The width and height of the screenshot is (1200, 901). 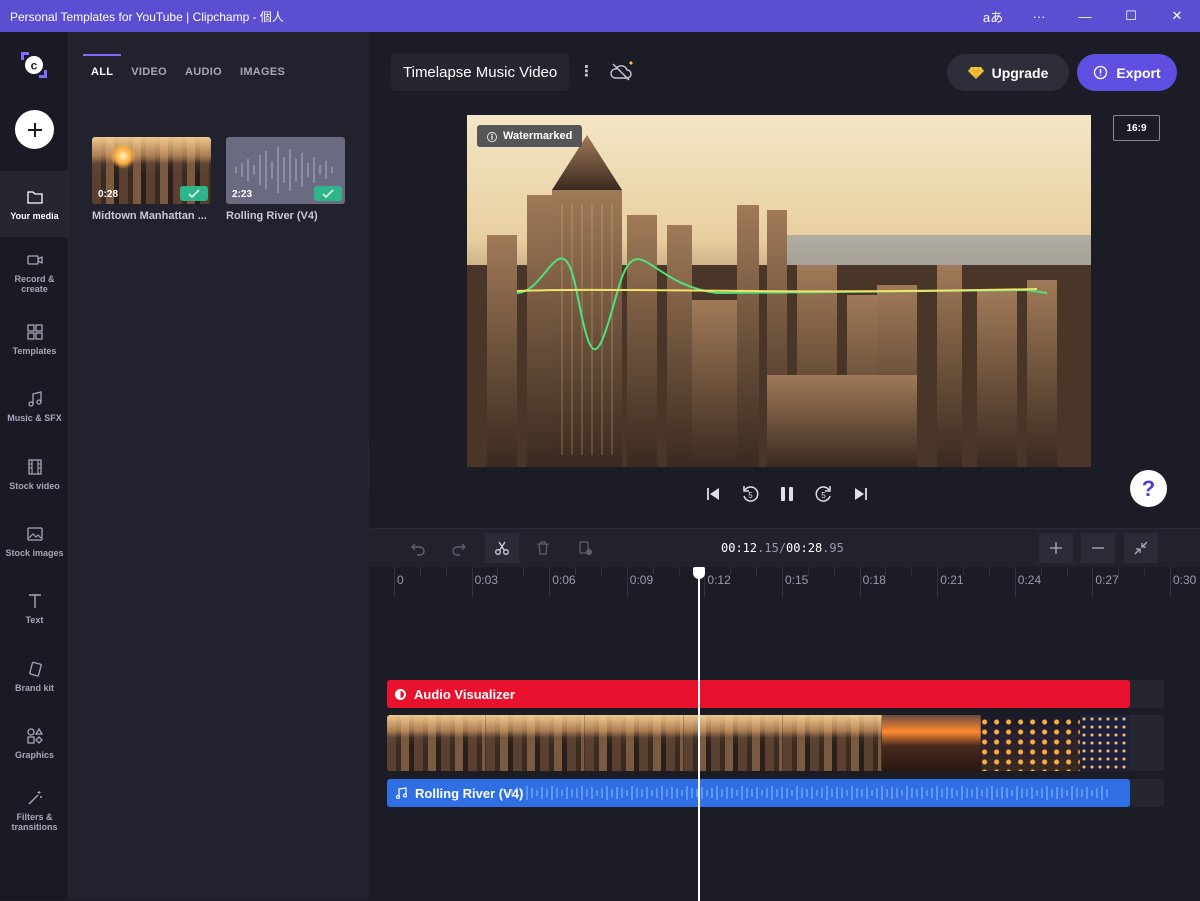 I want to click on visualizer-clip-label: Audio Visualizer, so click(x=464, y=694).